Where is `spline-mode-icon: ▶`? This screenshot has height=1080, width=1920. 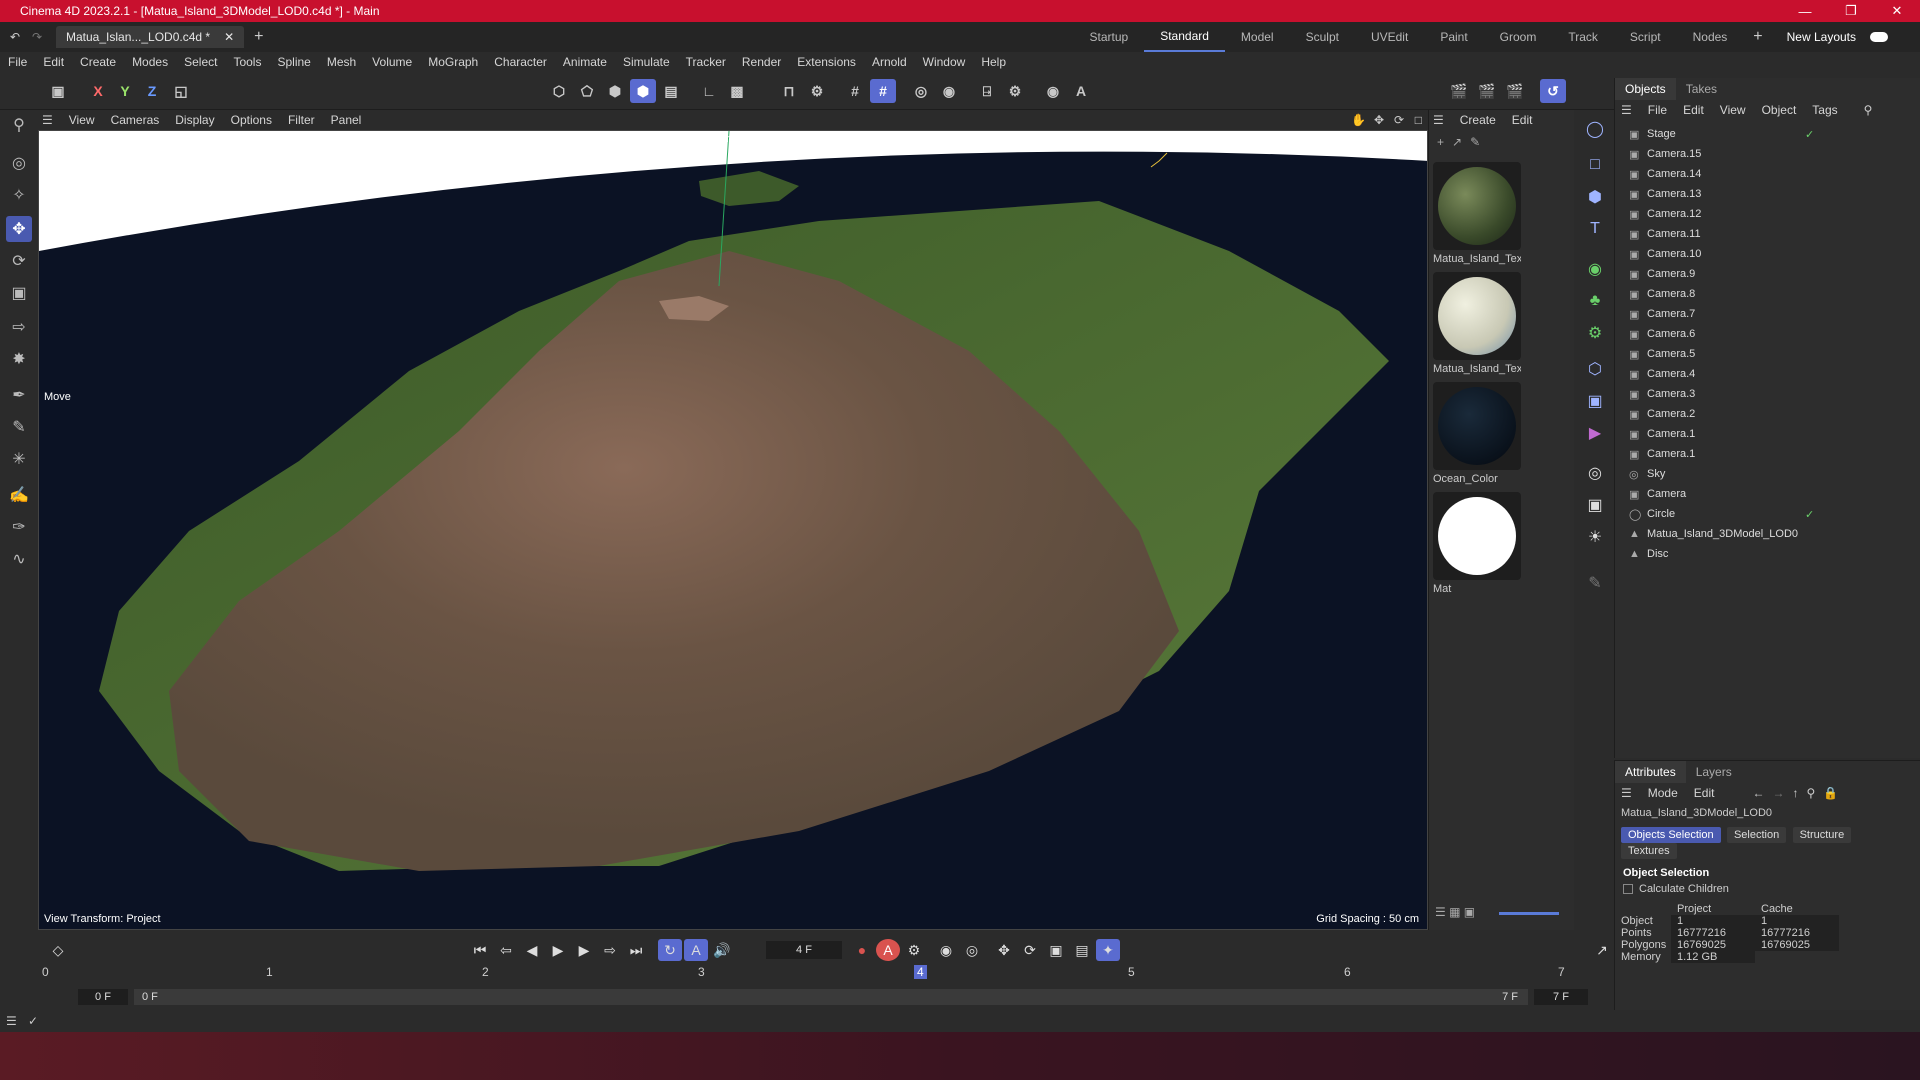
spline-mode-icon: ▶ is located at coordinates (1595, 433).